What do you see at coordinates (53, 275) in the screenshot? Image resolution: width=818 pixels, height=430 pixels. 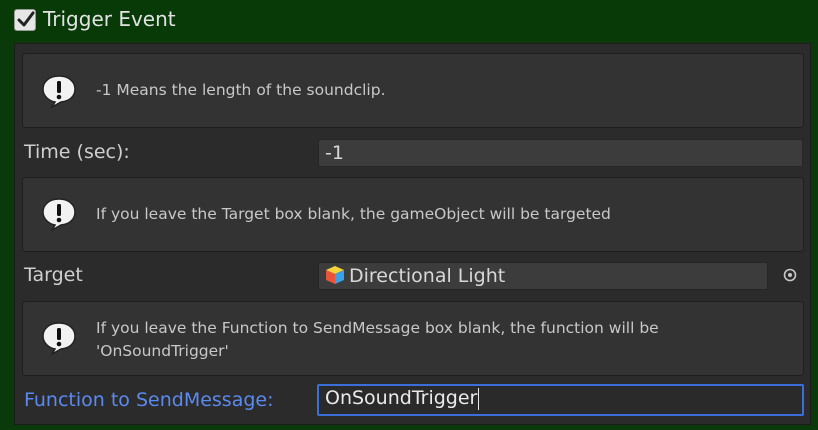 I see `target-label: Target` at bounding box center [53, 275].